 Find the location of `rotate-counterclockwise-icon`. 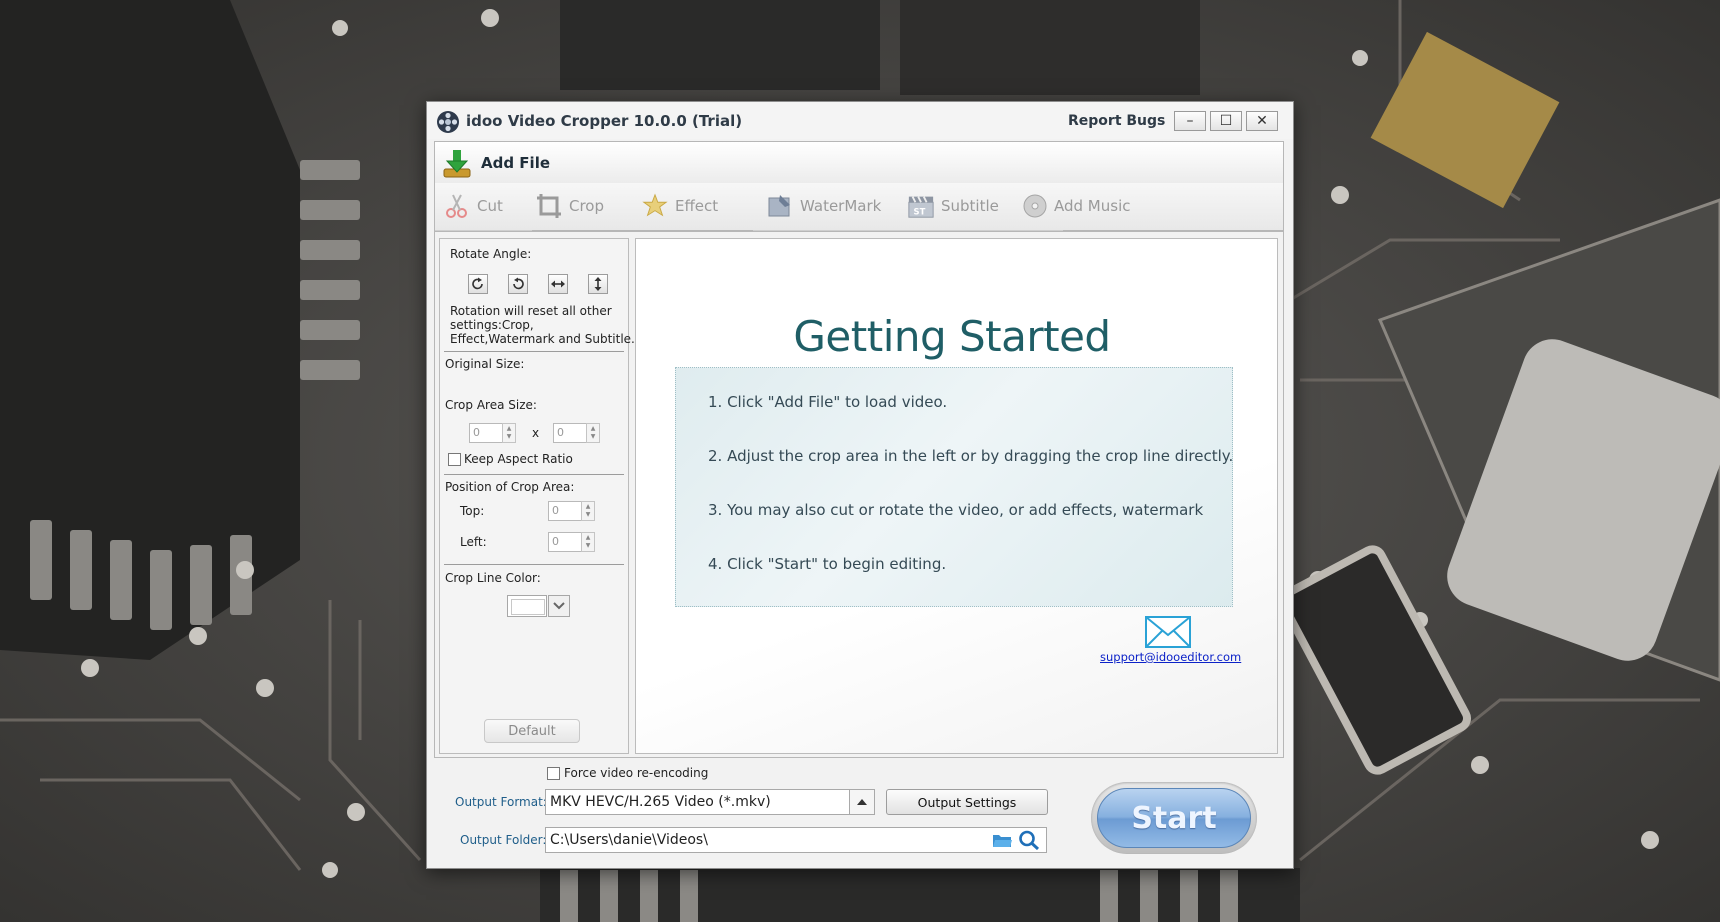

rotate-counterclockwise-icon is located at coordinates (518, 283).